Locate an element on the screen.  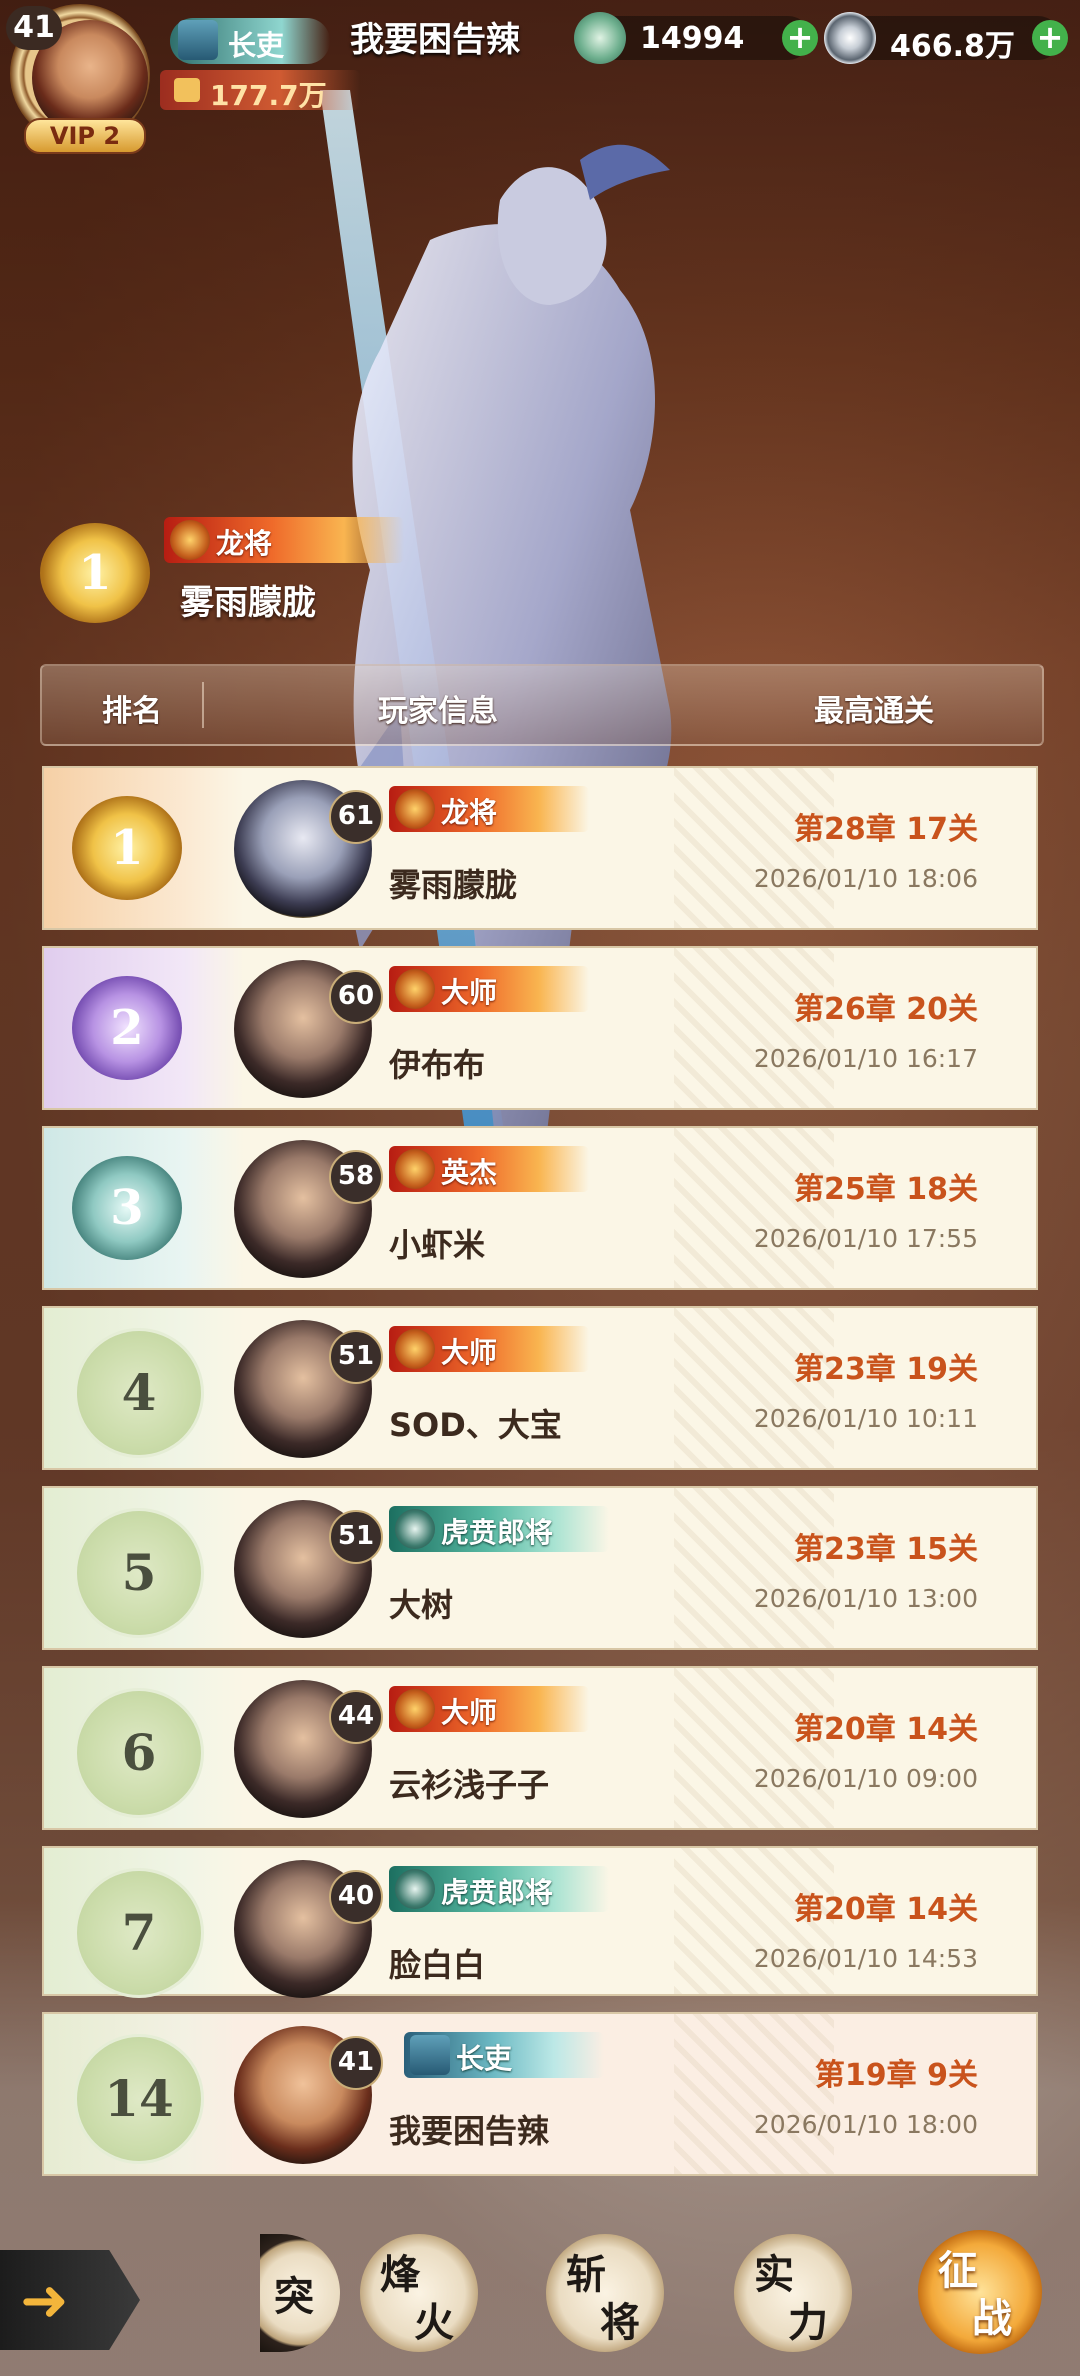
rank-circle: 4 is located at coordinates (139, 1393).